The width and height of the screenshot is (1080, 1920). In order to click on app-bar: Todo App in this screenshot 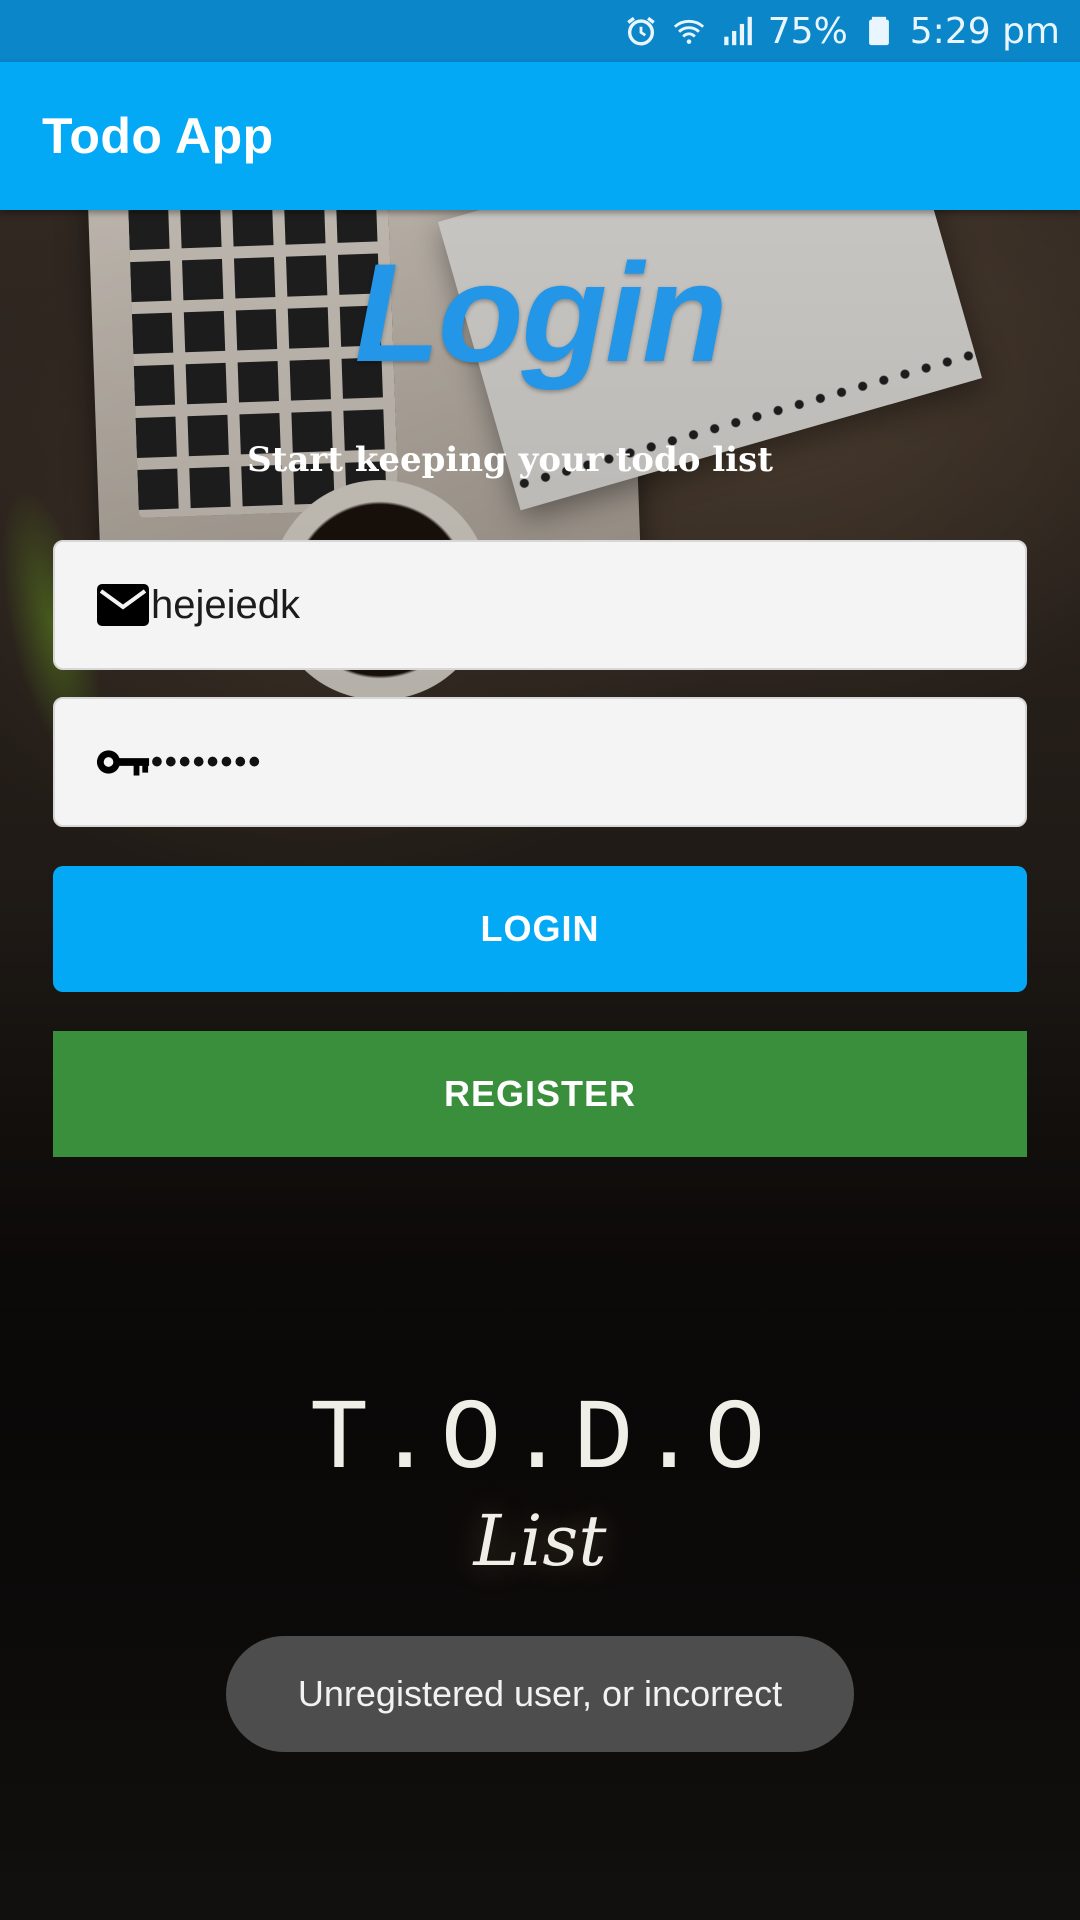, I will do `click(540, 136)`.